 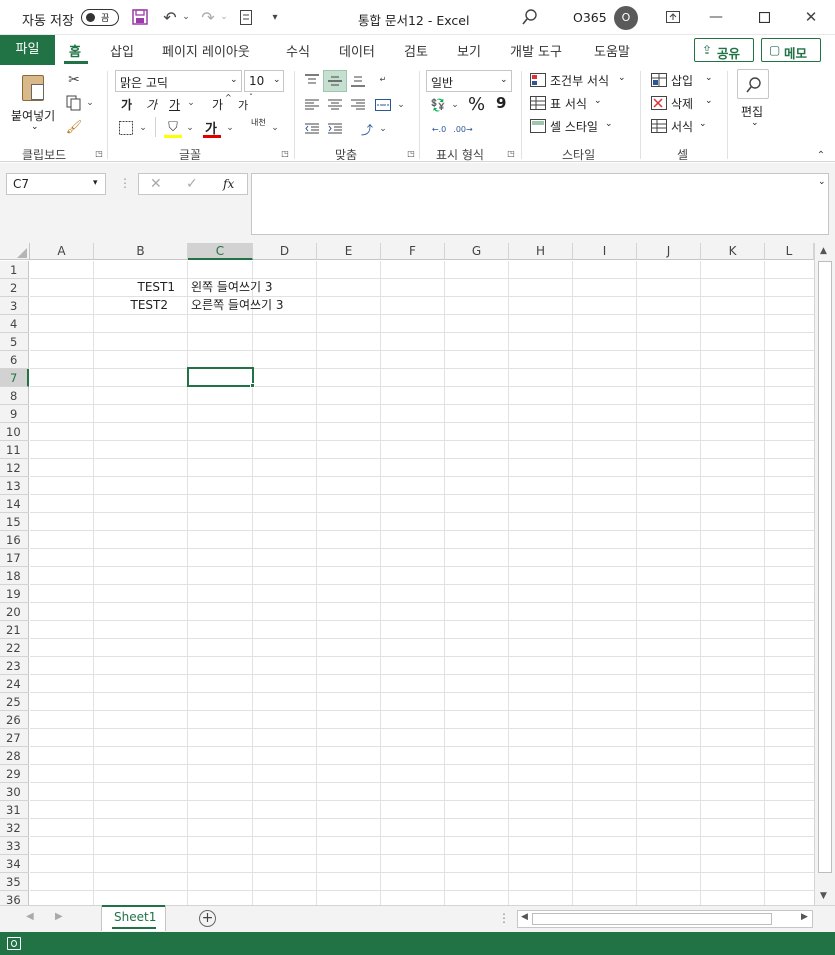 What do you see at coordinates (14, 540) in the screenshot?
I see `row-header-16: 16` at bounding box center [14, 540].